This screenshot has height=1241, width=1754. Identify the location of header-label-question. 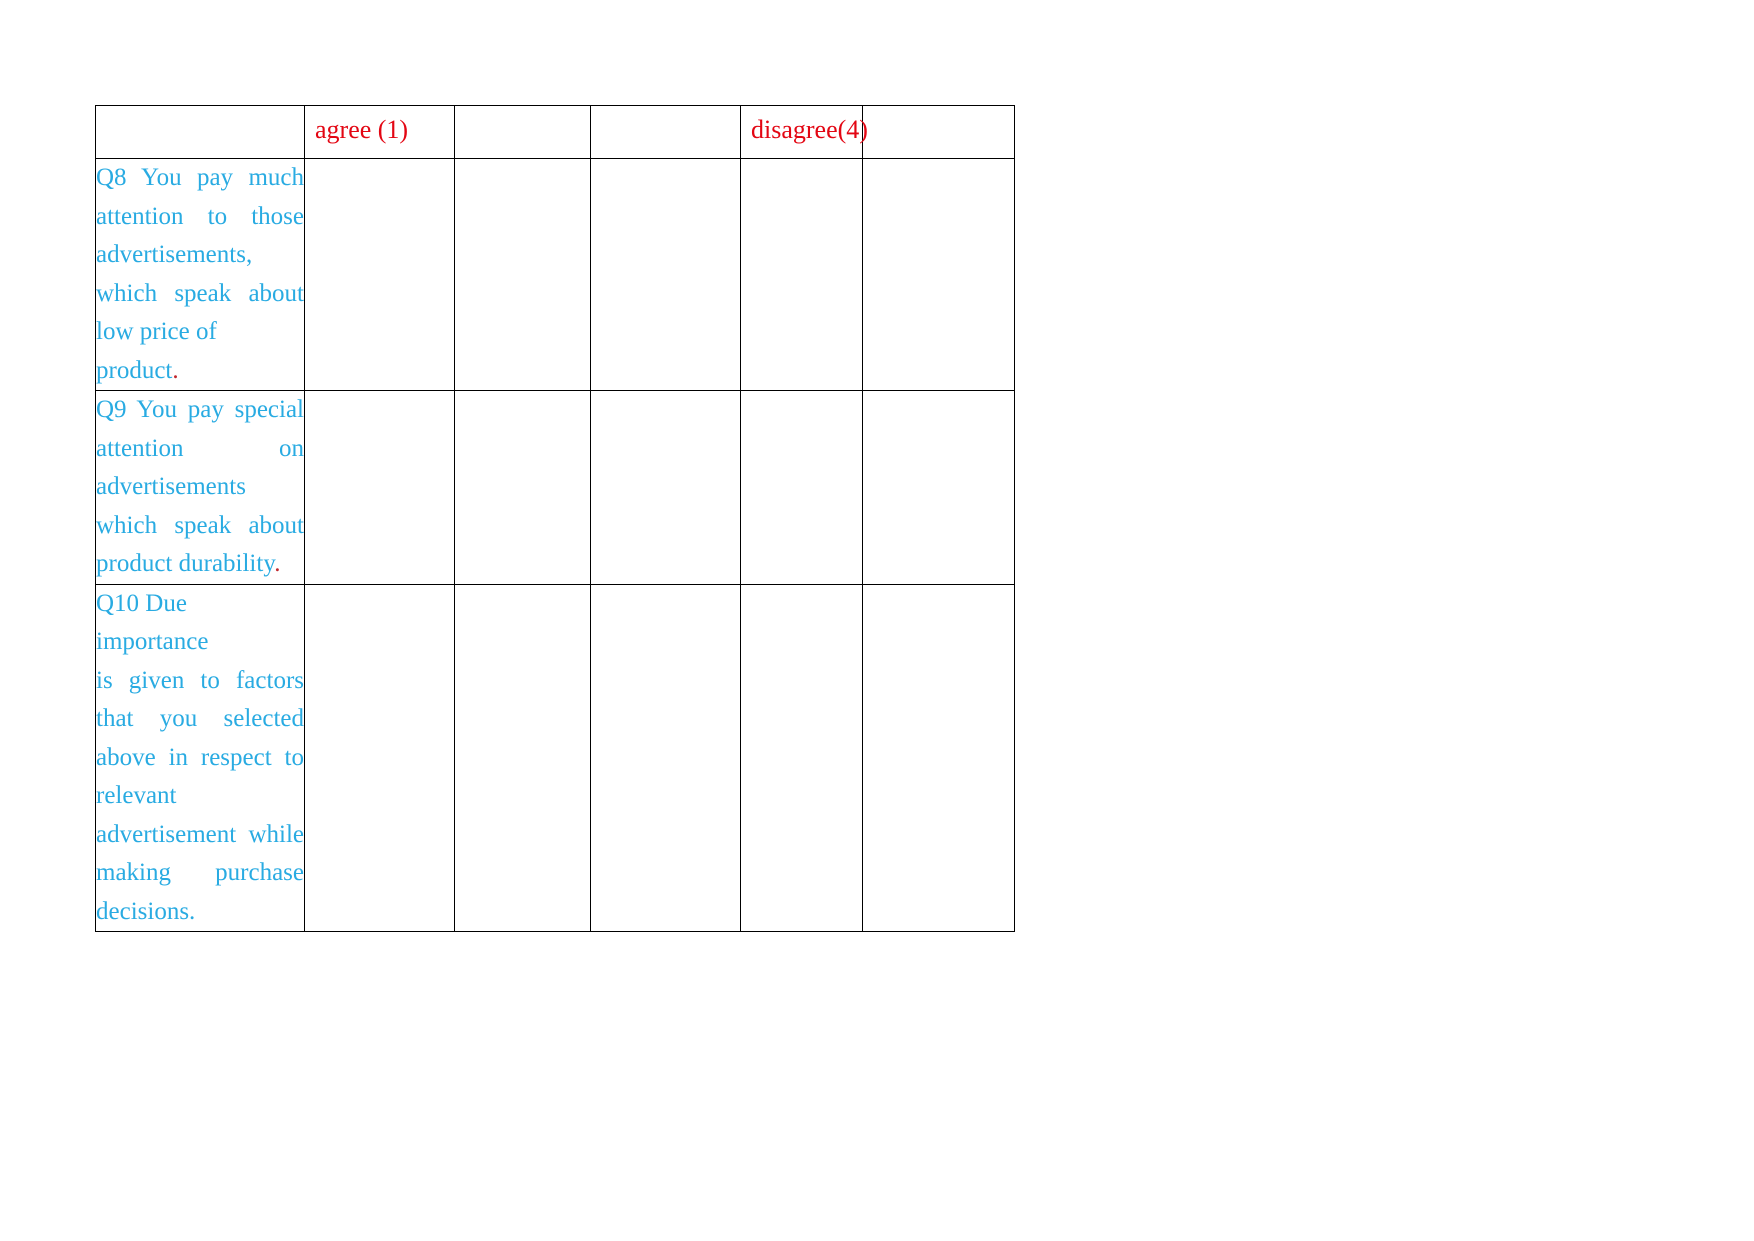
(200, 110).